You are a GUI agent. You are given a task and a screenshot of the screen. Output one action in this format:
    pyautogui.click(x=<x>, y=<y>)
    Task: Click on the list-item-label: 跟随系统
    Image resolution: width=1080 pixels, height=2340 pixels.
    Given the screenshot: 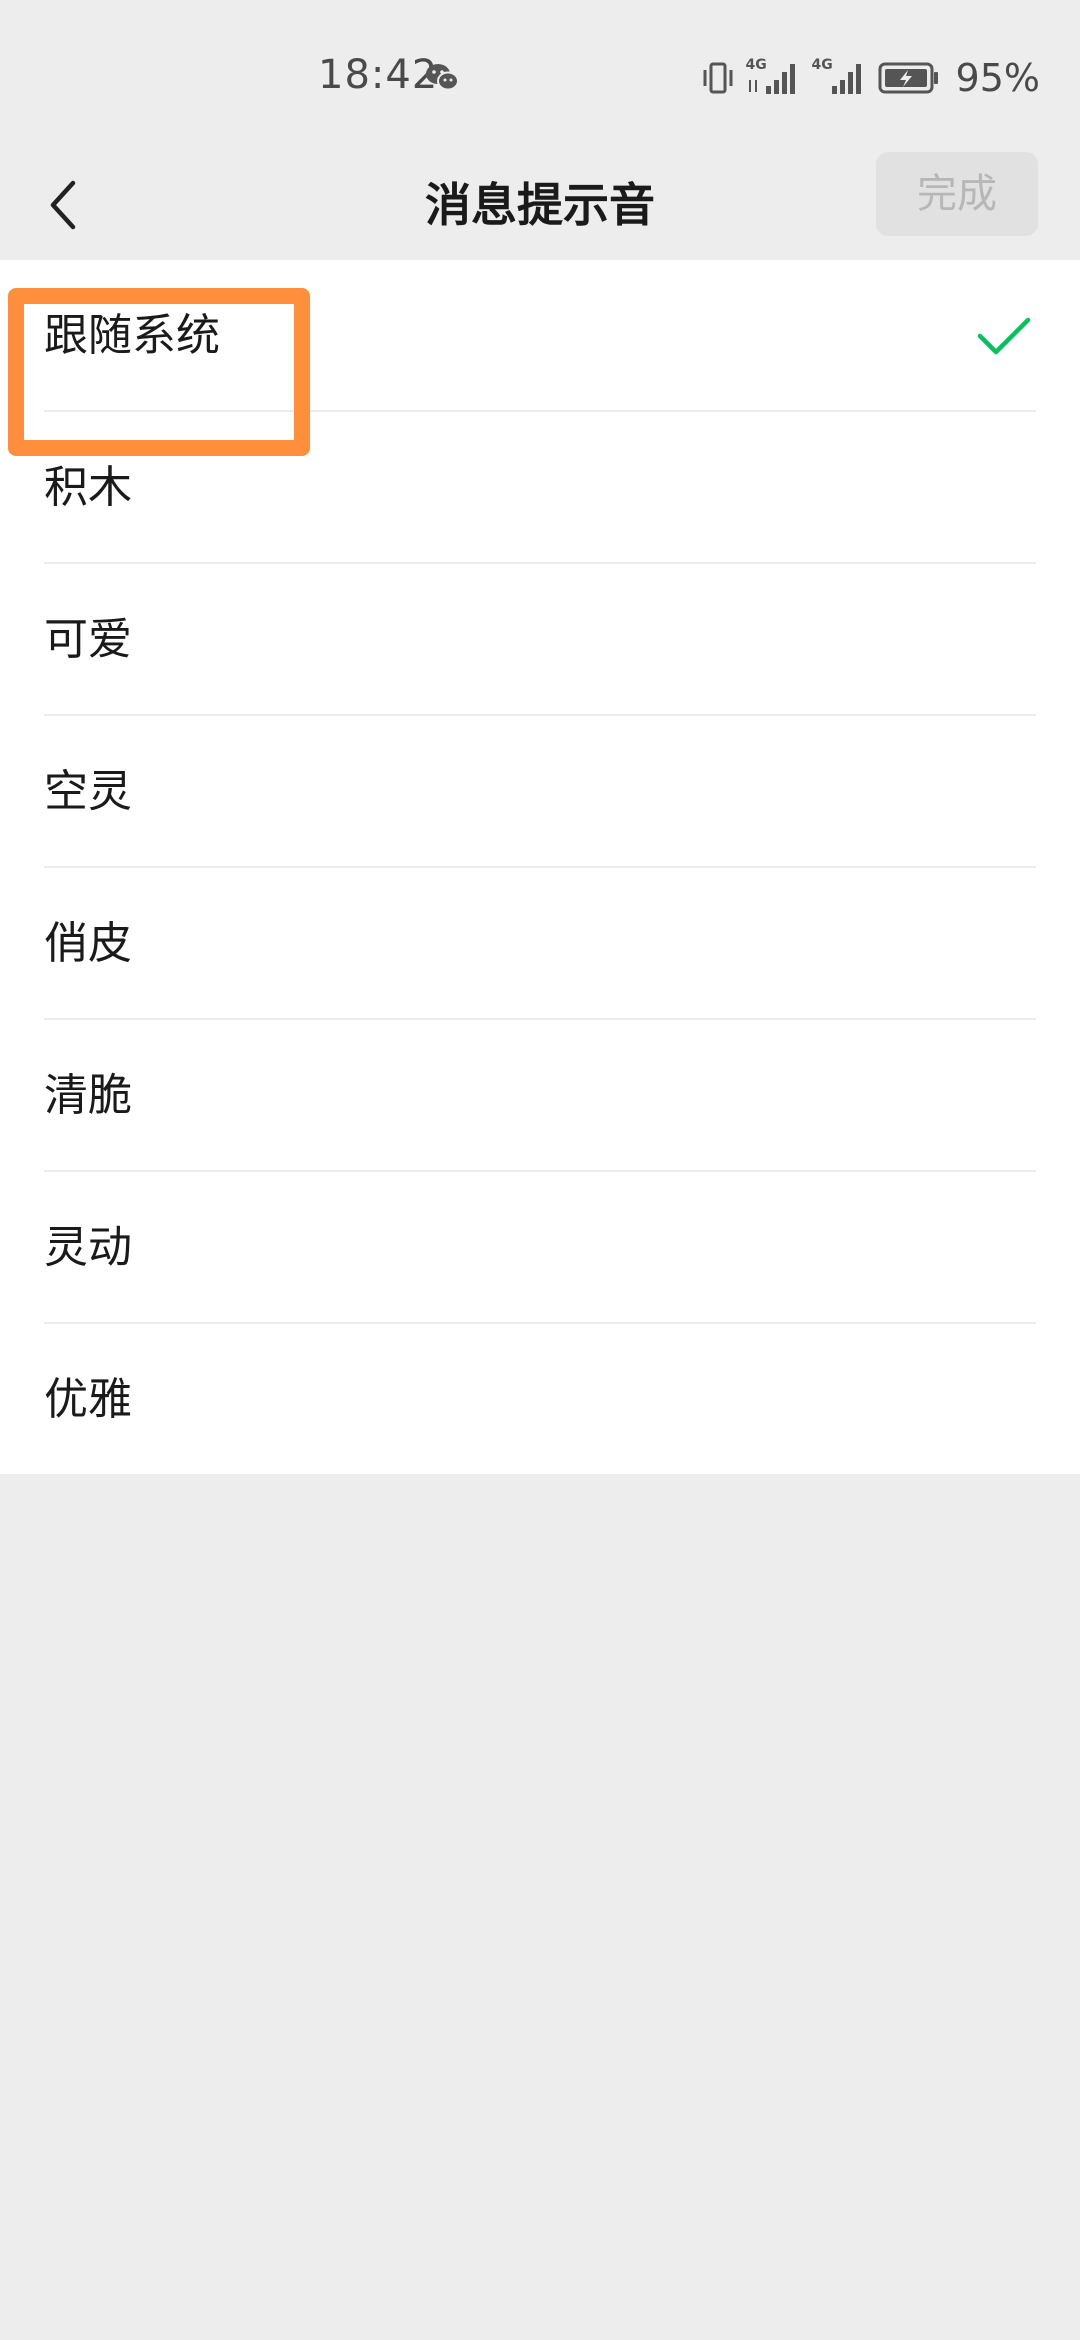 What is the action you would take?
    pyautogui.click(x=132, y=335)
    